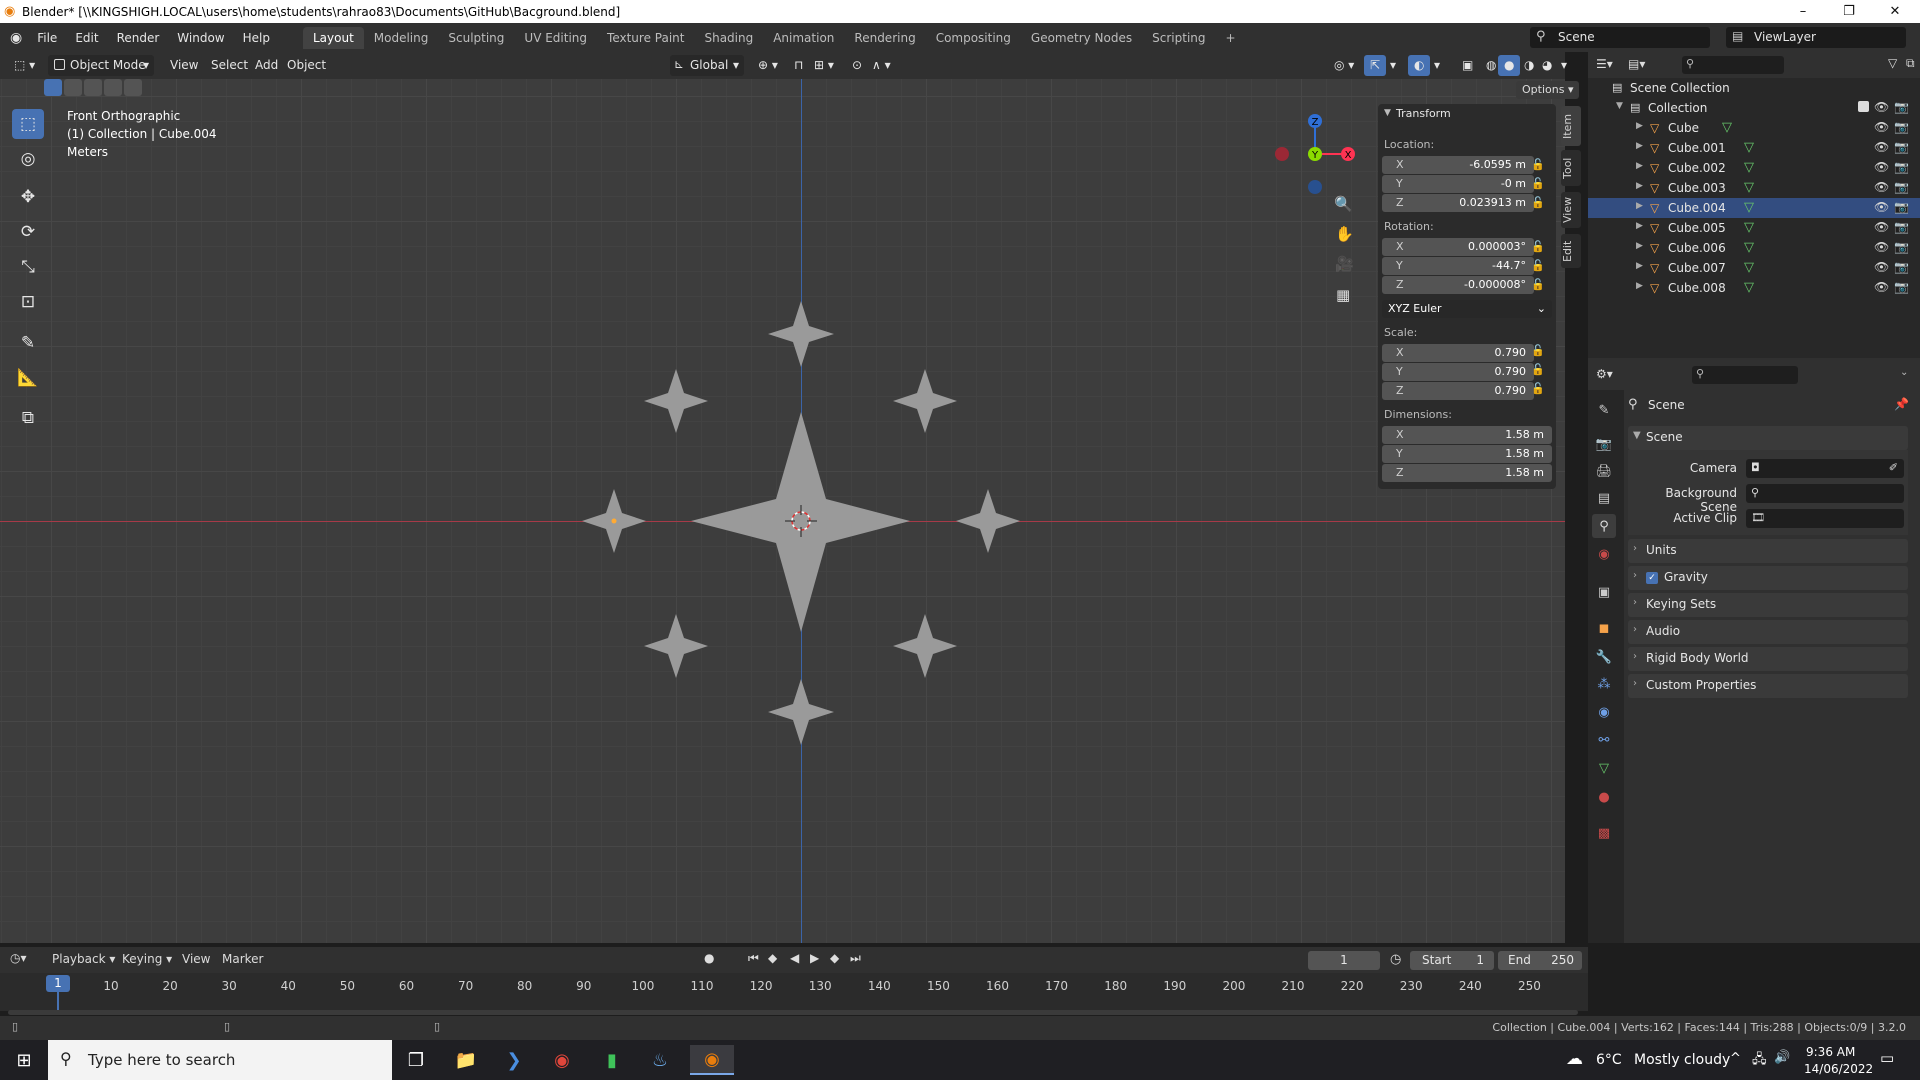 Image resolution: width=1920 pixels, height=1080 pixels. Describe the element at coordinates (1344, 65) in the screenshot. I see `visibility-dropdown: ◎ ▾` at that location.